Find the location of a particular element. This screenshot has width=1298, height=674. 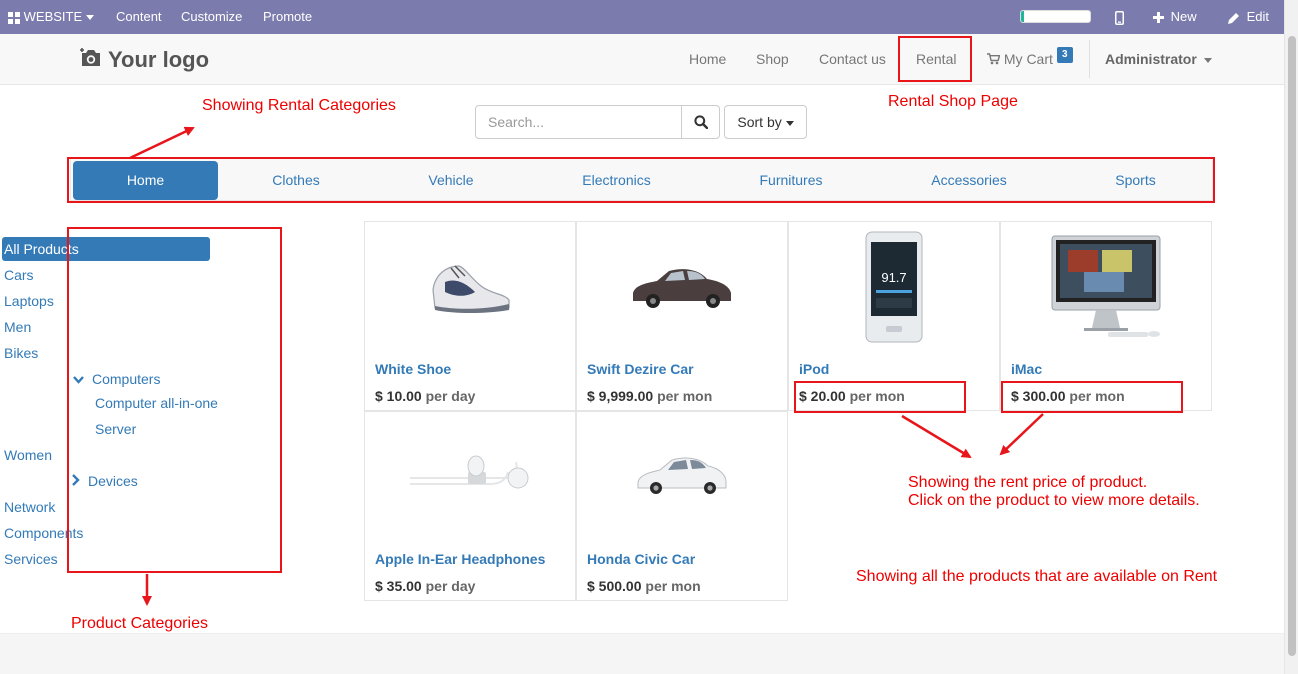

website-label: WEBSITE is located at coordinates (53, 16).